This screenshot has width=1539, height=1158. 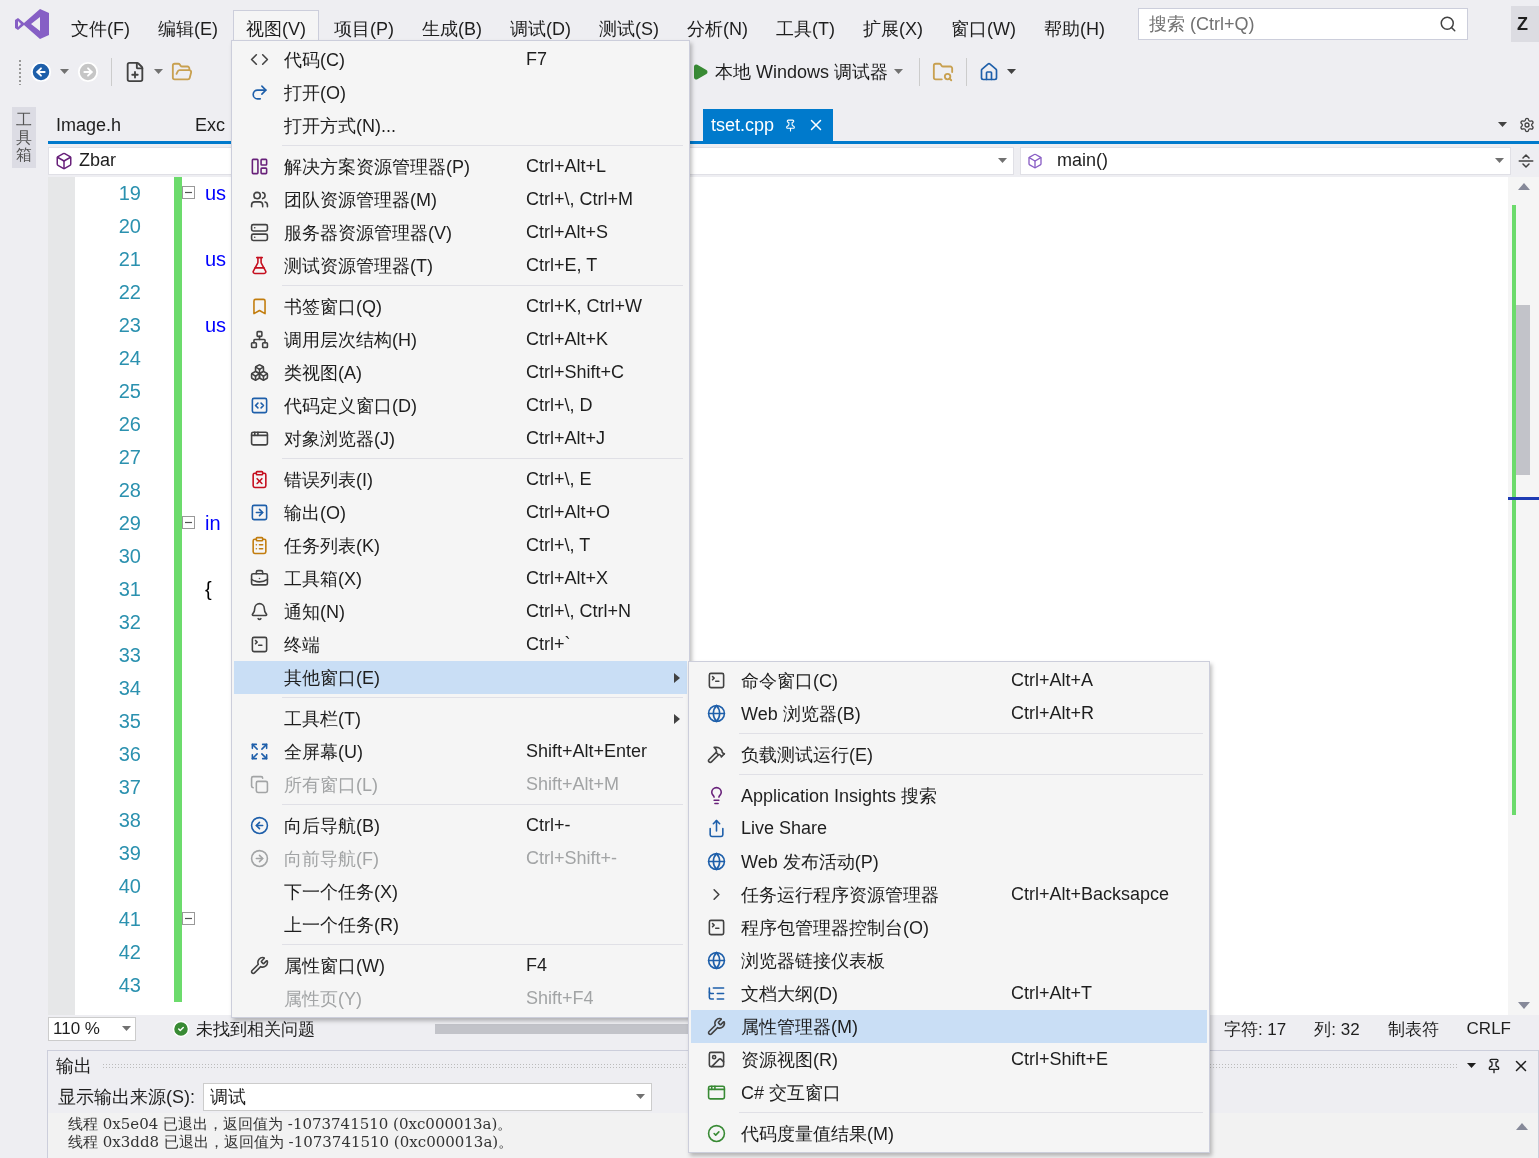 I want to click on source-dropdown: 调试, so click(x=427, y=1097).